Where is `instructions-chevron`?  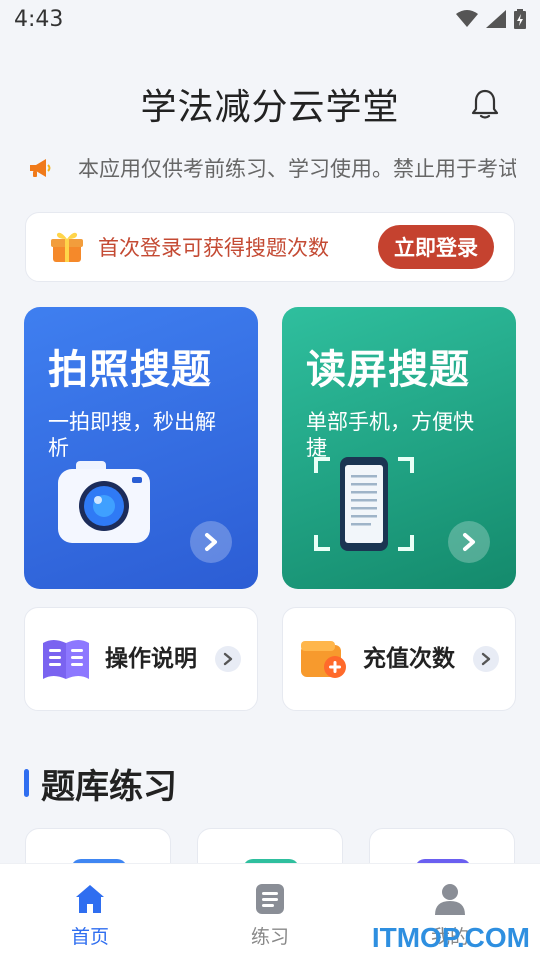 instructions-chevron is located at coordinates (228, 659).